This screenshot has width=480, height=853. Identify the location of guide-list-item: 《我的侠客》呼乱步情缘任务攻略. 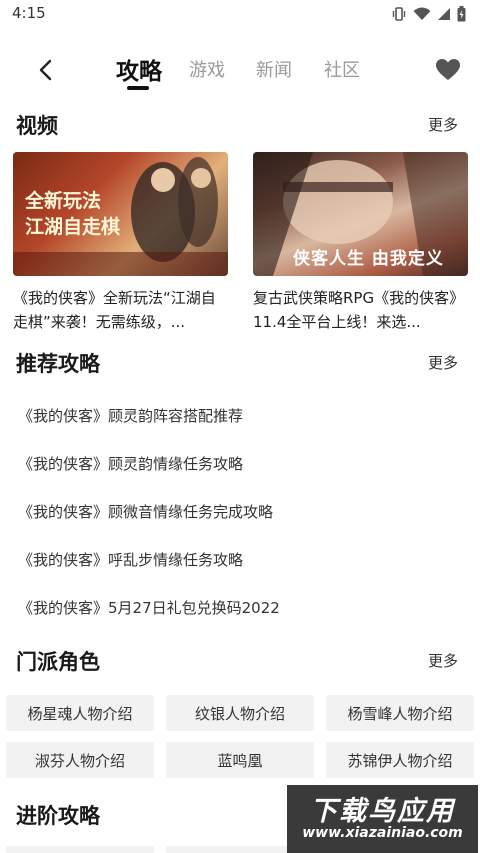
(130, 559).